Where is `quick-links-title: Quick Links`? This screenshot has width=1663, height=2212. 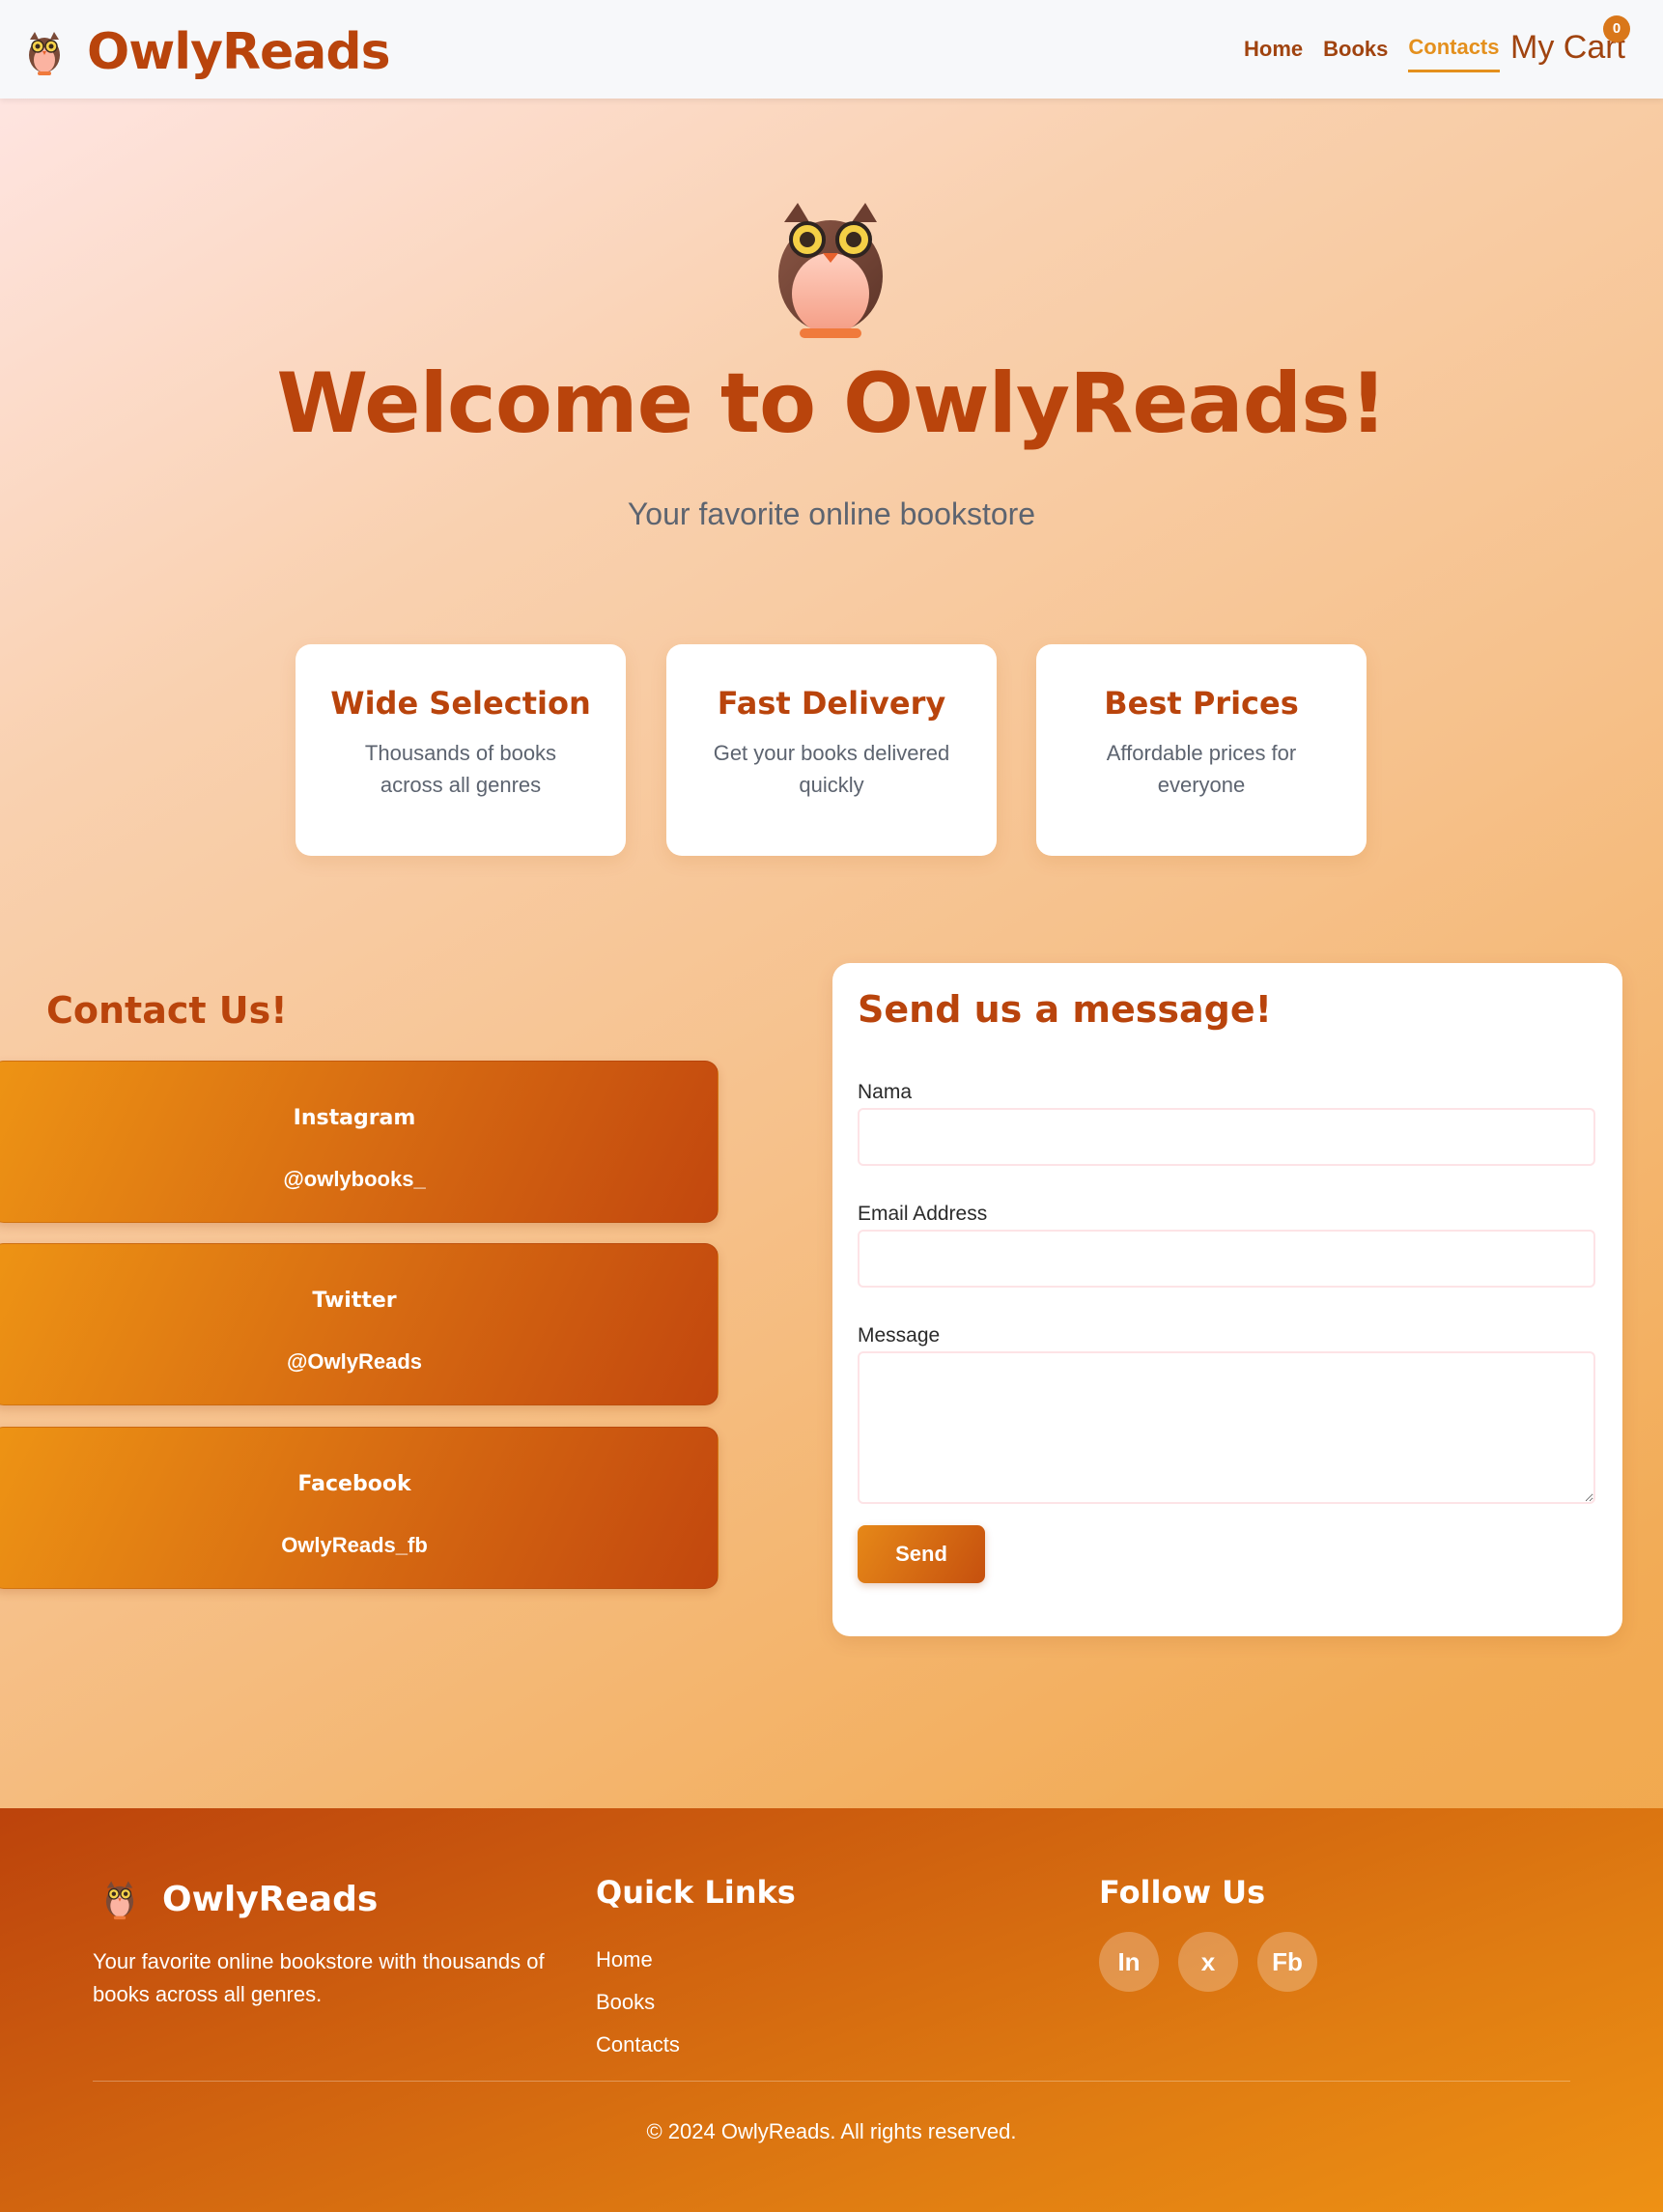 quick-links-title: Quick Links is located at coordinates (696, 1892).